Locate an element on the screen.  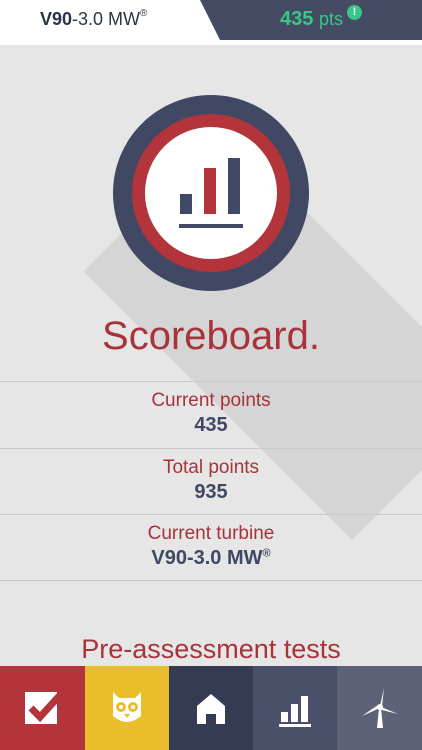
stat-current-points: Current points 435 is located at coordinates (211, 414).